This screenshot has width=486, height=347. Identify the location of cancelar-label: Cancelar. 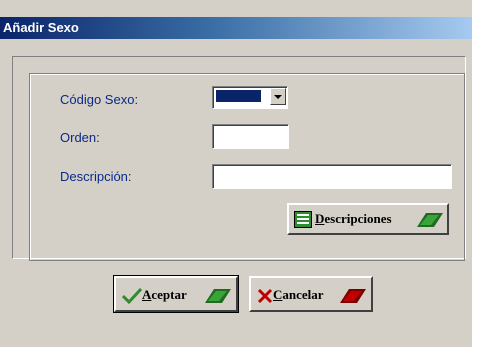
(298, 294).